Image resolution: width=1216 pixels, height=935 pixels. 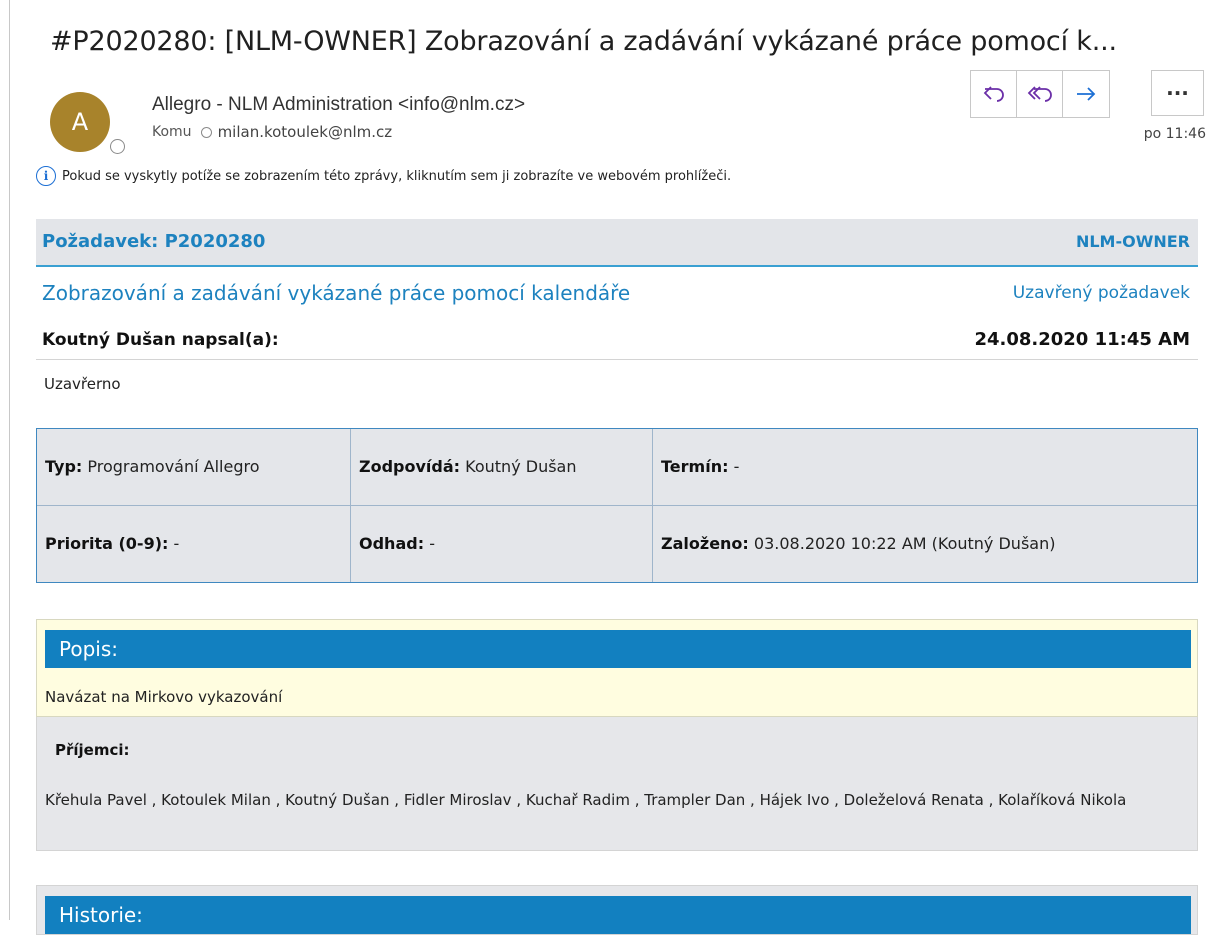 What do you see at coordinates (617, 243) in the screenshot?
I see `request-header: Požadavek: P2020280 NLM-OWNER` at bounding box center [617, 243].